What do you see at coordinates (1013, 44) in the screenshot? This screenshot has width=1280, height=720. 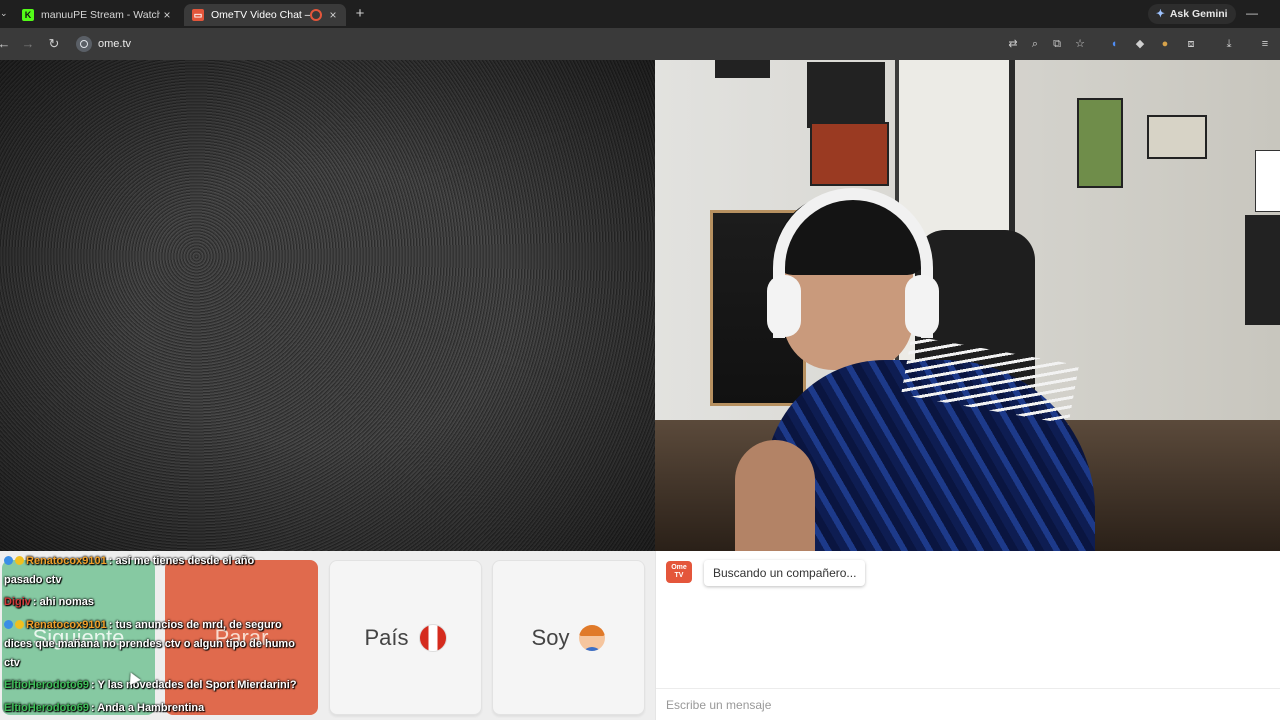 I see `translate-icon: ⇄` at bounding box center [1013, 44].